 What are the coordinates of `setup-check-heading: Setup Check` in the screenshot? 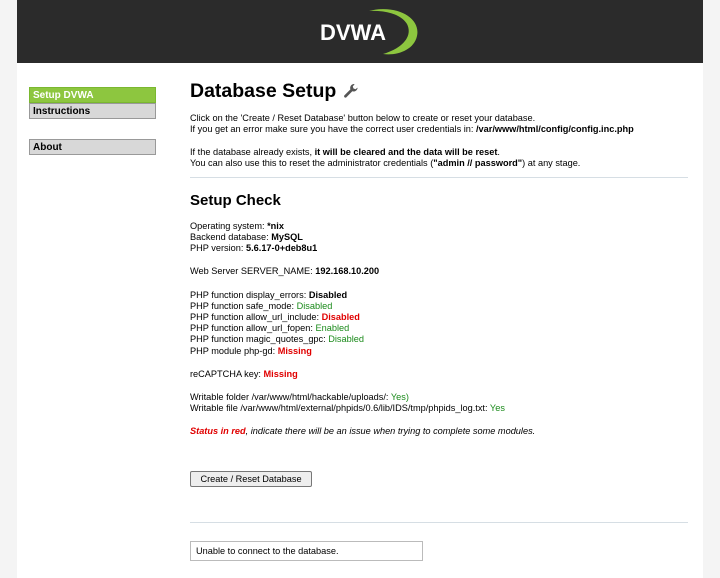 It's located at (235, 200).